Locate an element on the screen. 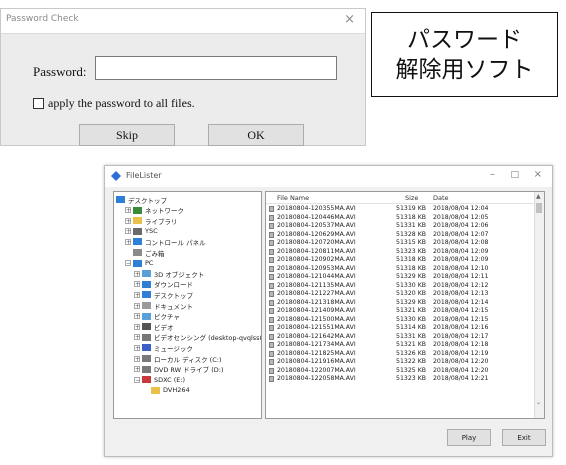 The image size is (566, 465). tree-item: +3D オブジェクト is located at coordinates (169, 274).